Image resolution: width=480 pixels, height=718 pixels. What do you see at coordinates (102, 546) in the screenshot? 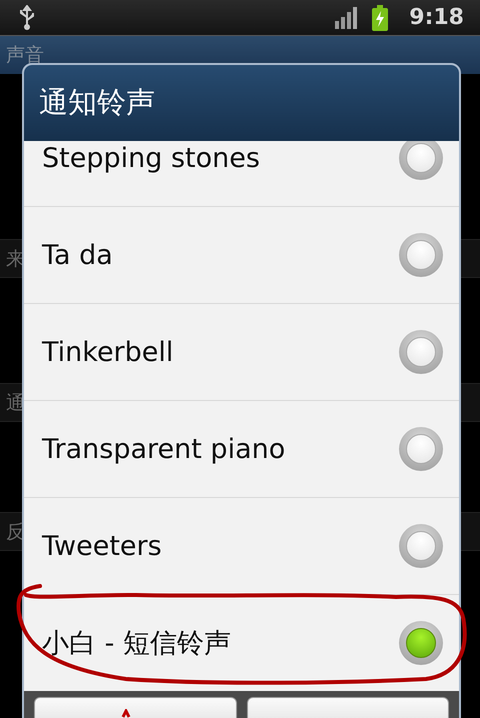
I see `ringtone-name: Tweeters` at bounding box center [102, 546].